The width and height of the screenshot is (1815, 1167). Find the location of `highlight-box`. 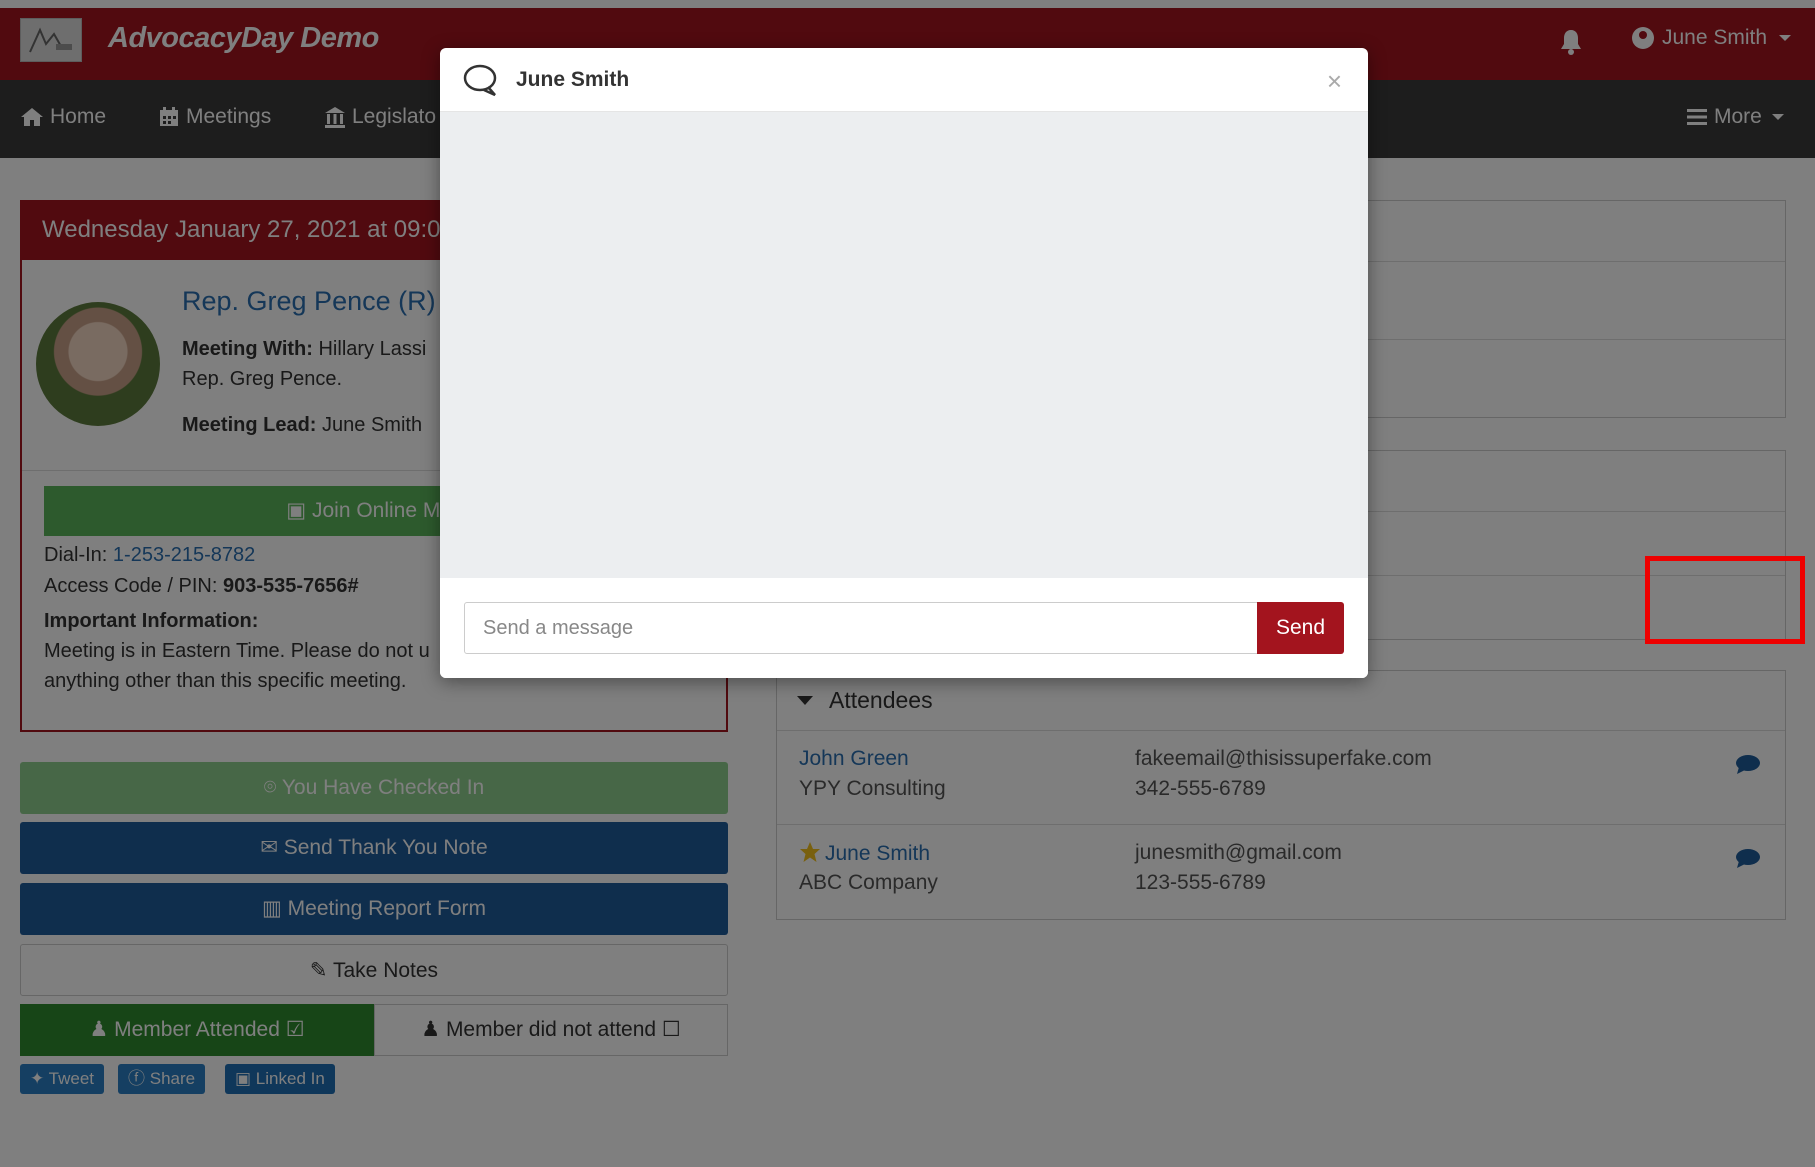

highlight-box is located at coordinates (1725, 600).